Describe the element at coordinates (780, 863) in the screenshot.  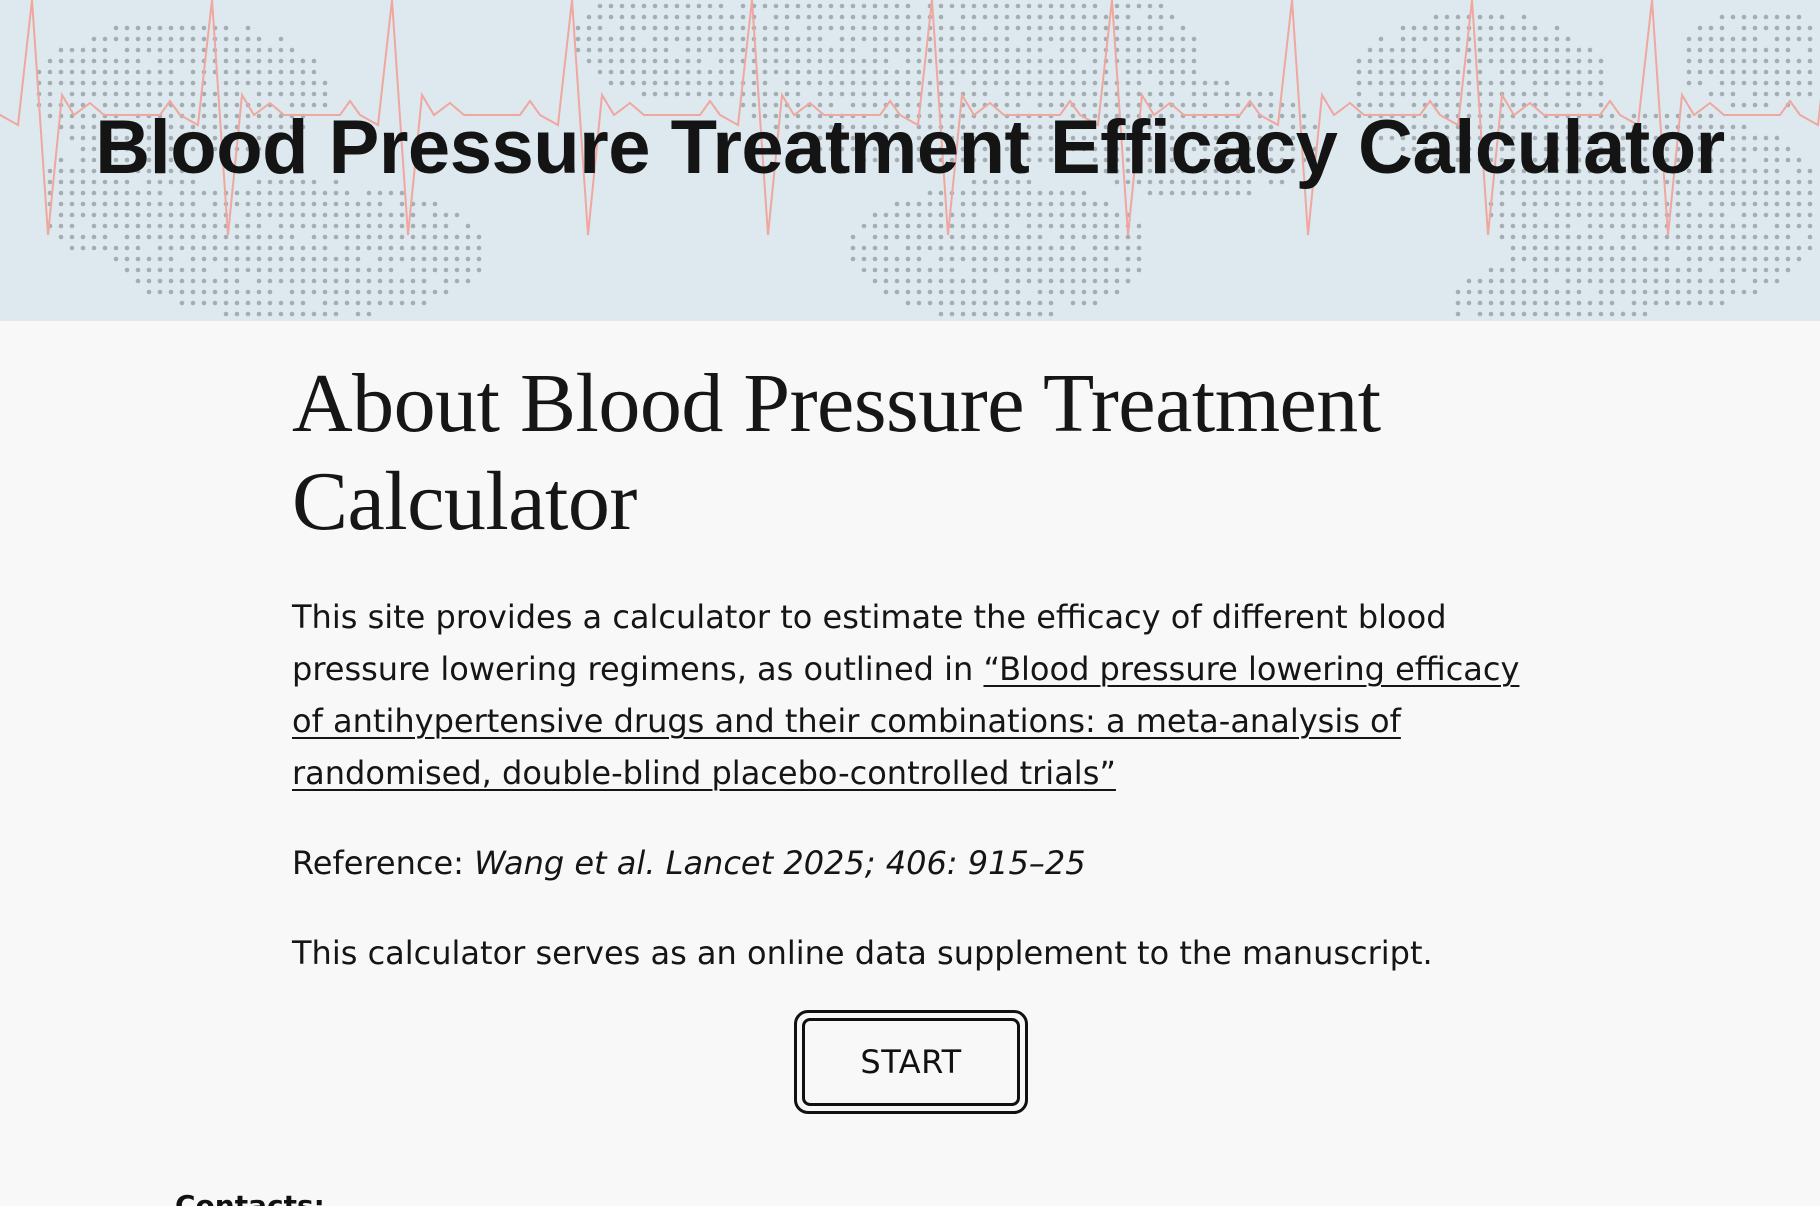
I see `reference-citation: Wang et al. Lancet 2025; 406: 915–25` at that location.